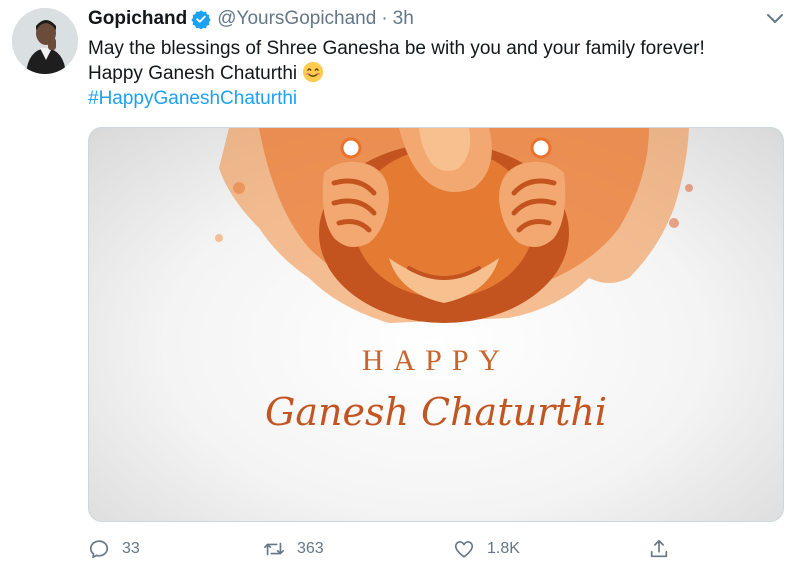 The width and height of the screenshot is (800, 572). What do you see at coordinates (464, 549) in the screenshot?
I see `heart-icon` at bounding box center [464, 549].